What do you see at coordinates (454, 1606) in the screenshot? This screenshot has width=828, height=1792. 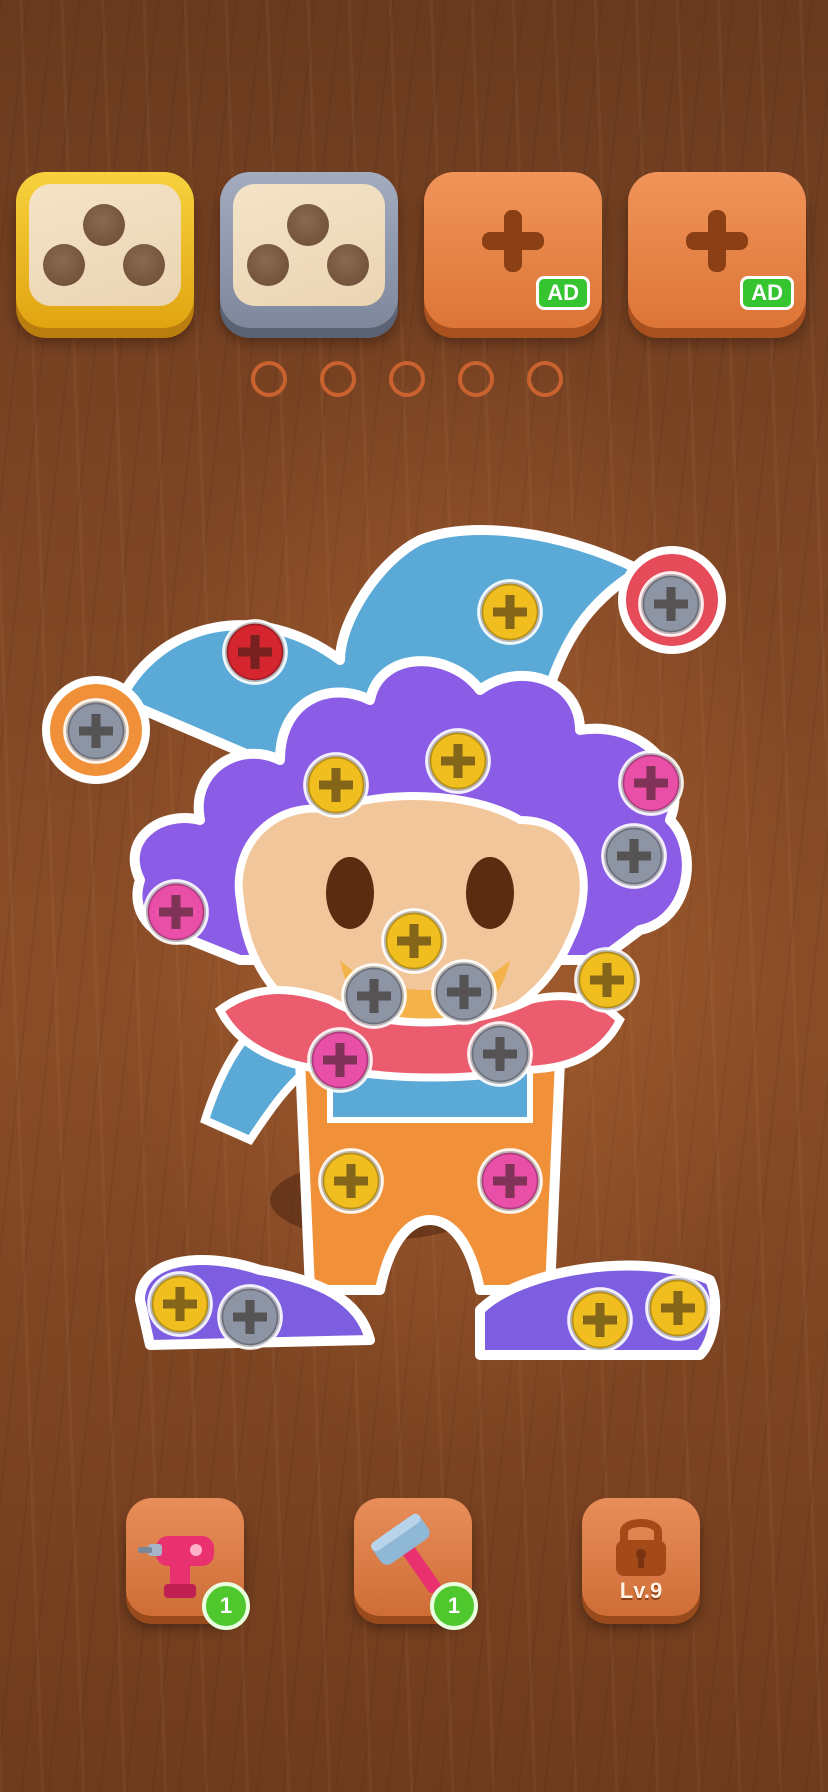 I see `hammer-count-badge: 1` at bounding box center [454, 1606].